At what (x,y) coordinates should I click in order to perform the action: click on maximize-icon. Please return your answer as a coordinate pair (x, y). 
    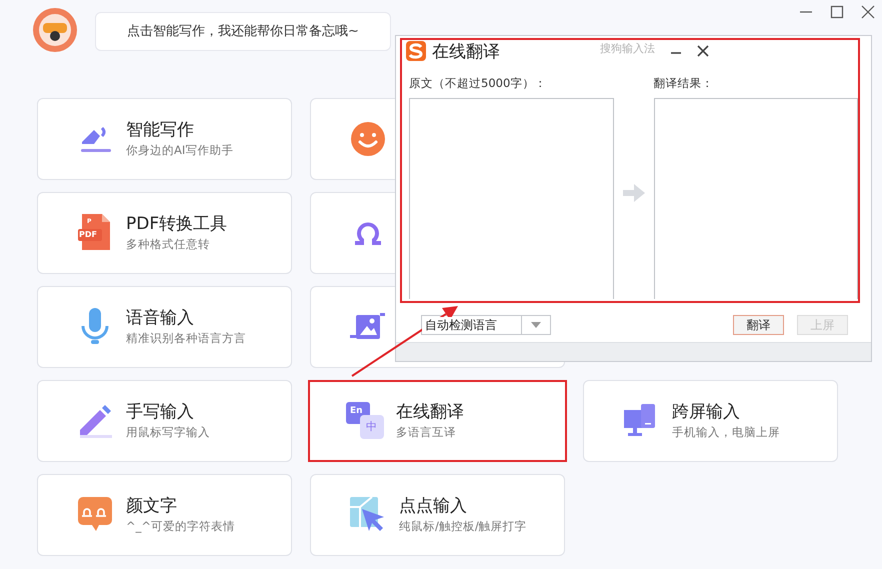
    Looking at the image, I should click on (837, 12).